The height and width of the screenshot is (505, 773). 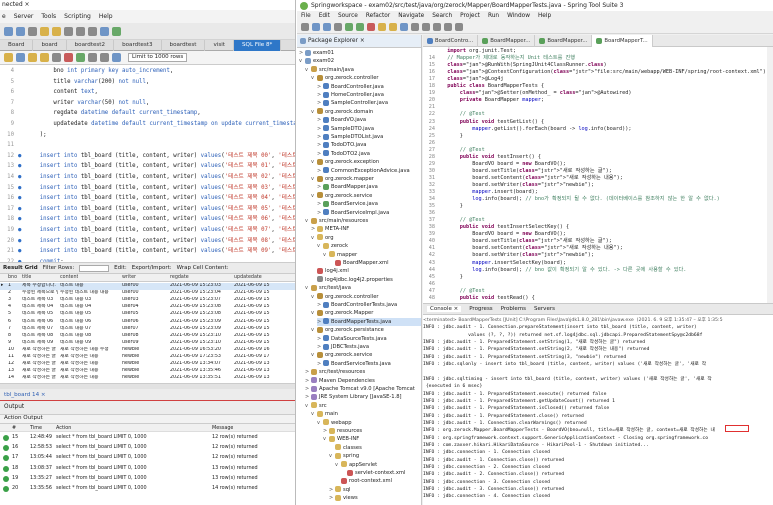 I want to click on tree-item: v main, so click(x=366, y=414).